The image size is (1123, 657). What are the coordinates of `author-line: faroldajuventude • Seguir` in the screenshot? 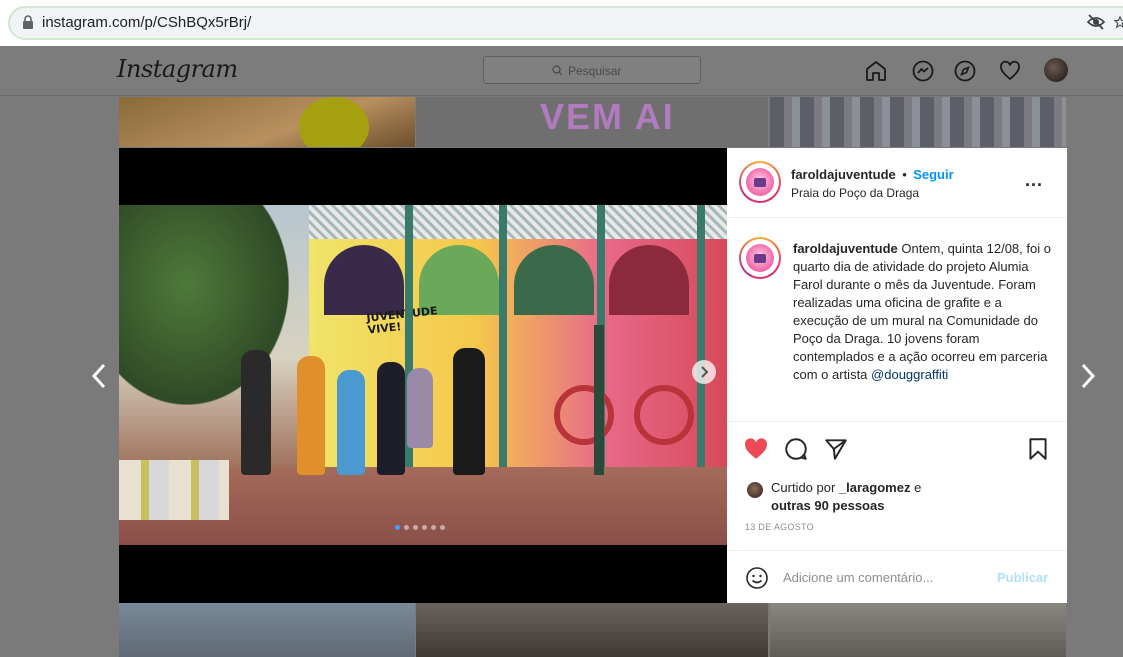 It's located at (872, 175).